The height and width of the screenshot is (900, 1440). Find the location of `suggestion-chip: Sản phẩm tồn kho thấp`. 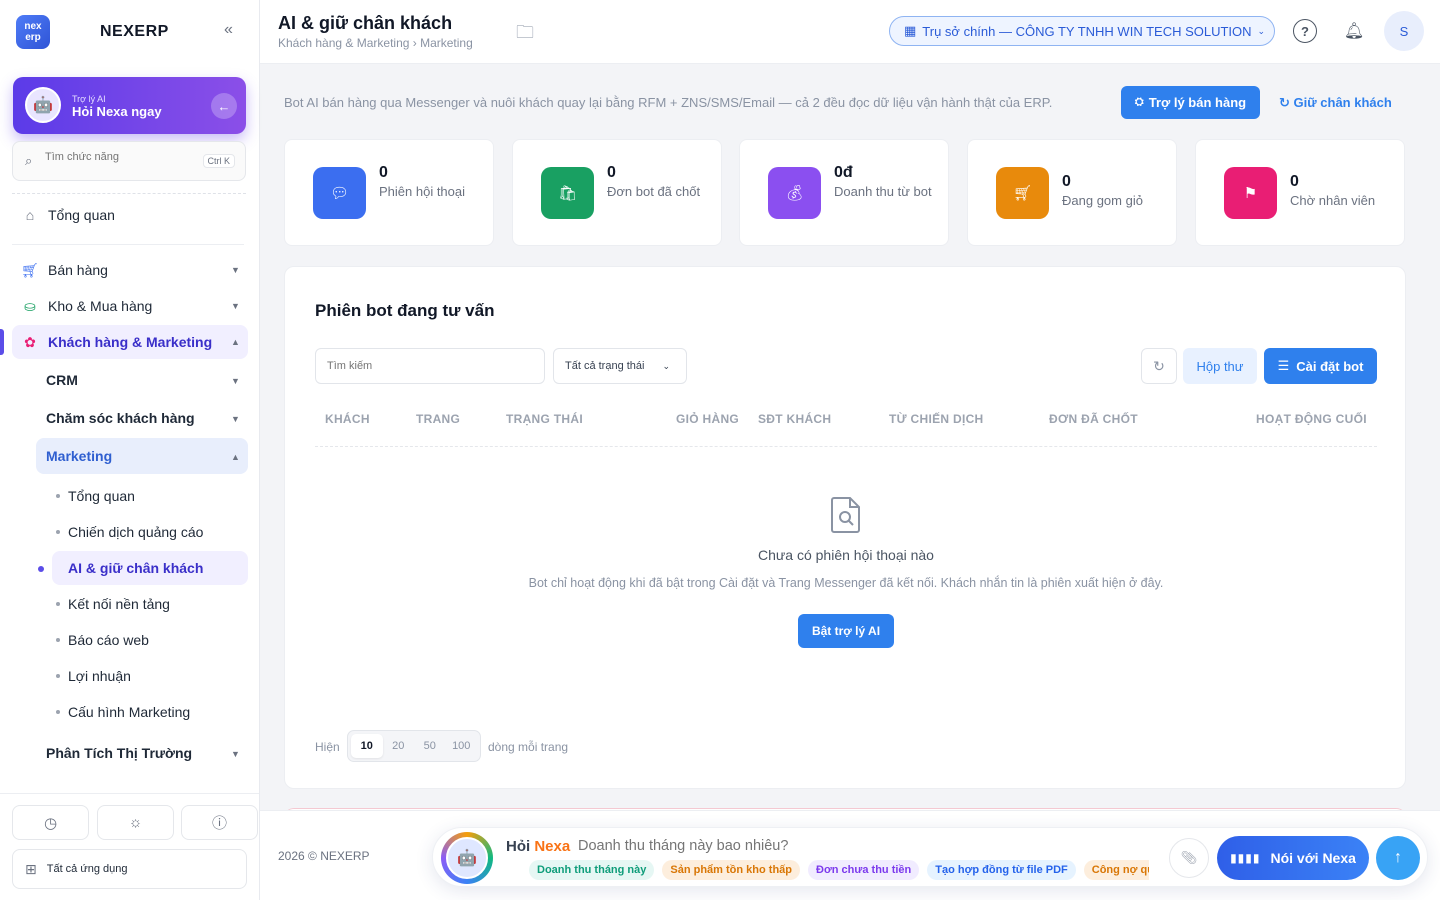

suggestion-chip: Sản phẩm tồn kho thấp is located at coordinates (731, 870).